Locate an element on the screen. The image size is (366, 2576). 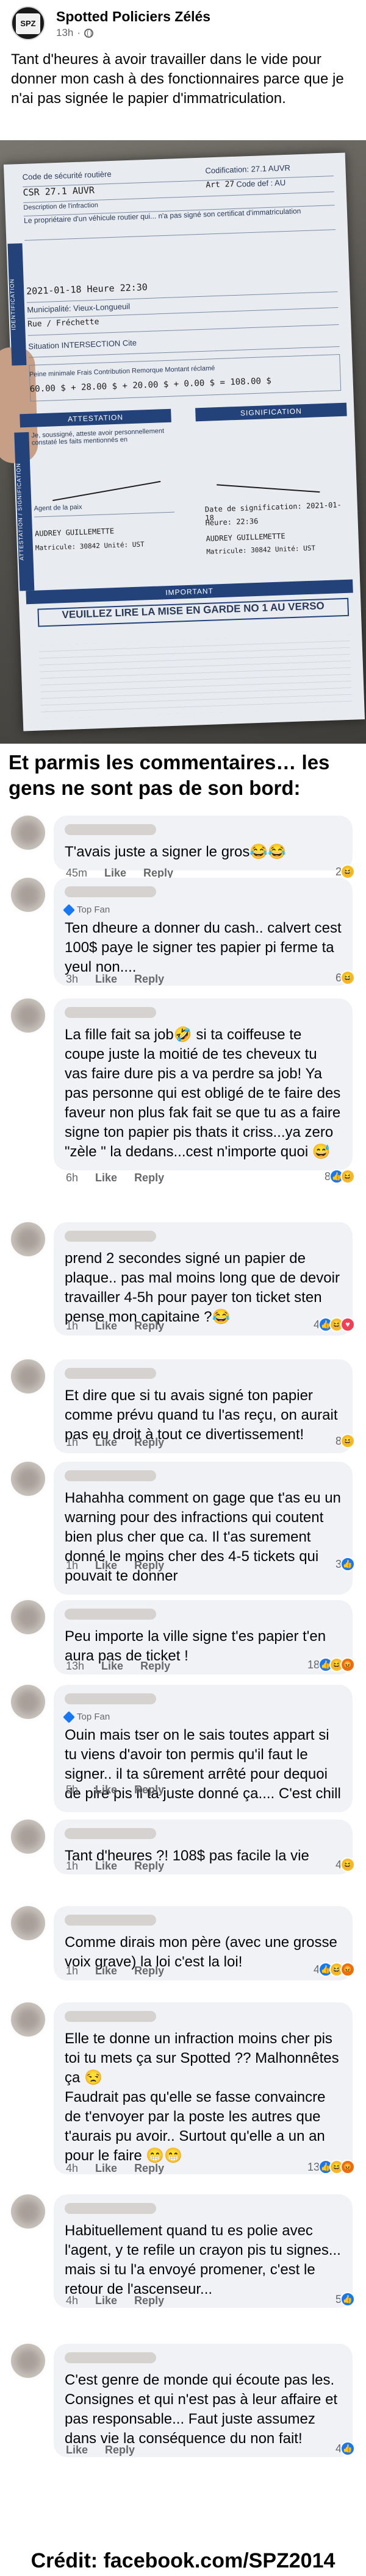
reaction-summary: 3 👍 is located at coordinates (345, 1564).